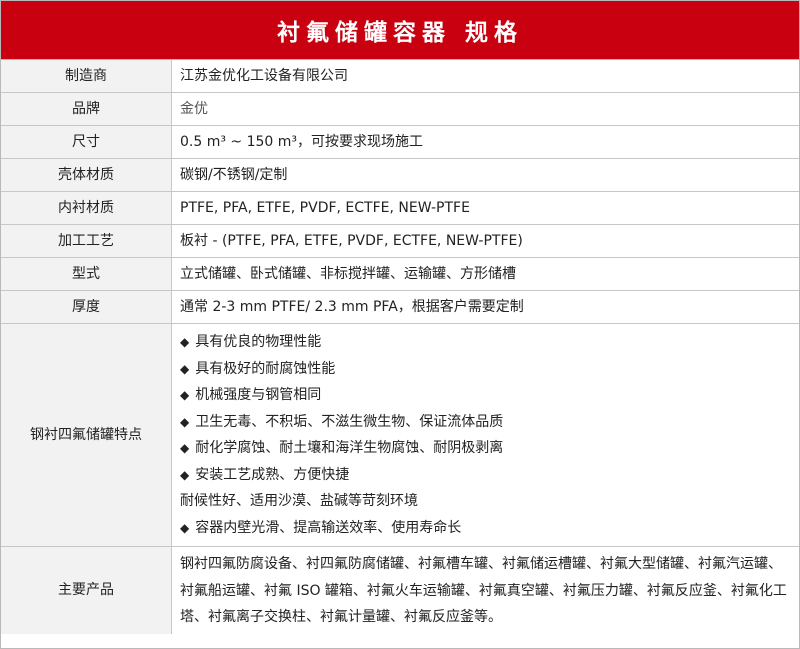 The width and height of the screenshot is (800, 649). What do you see at coordinates (86, 241) in the screenshot?
I see `spec-label: 加工工艺` at bounding box center [86, 241].